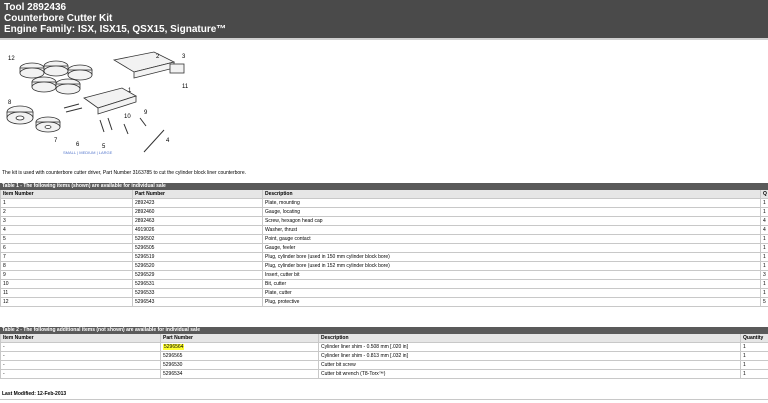  Describe the element at coordinates (511, 221) in the screenshot. I see `cell-description: Screw, hexagon head cap` at that location.